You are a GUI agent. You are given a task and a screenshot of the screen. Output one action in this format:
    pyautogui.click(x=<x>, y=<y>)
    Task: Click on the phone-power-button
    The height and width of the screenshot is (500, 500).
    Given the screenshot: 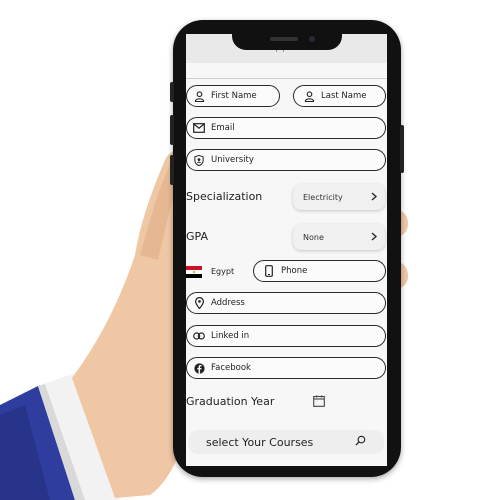 What is the action you would take?
    pyautogui.click(x=402, y=149)
    